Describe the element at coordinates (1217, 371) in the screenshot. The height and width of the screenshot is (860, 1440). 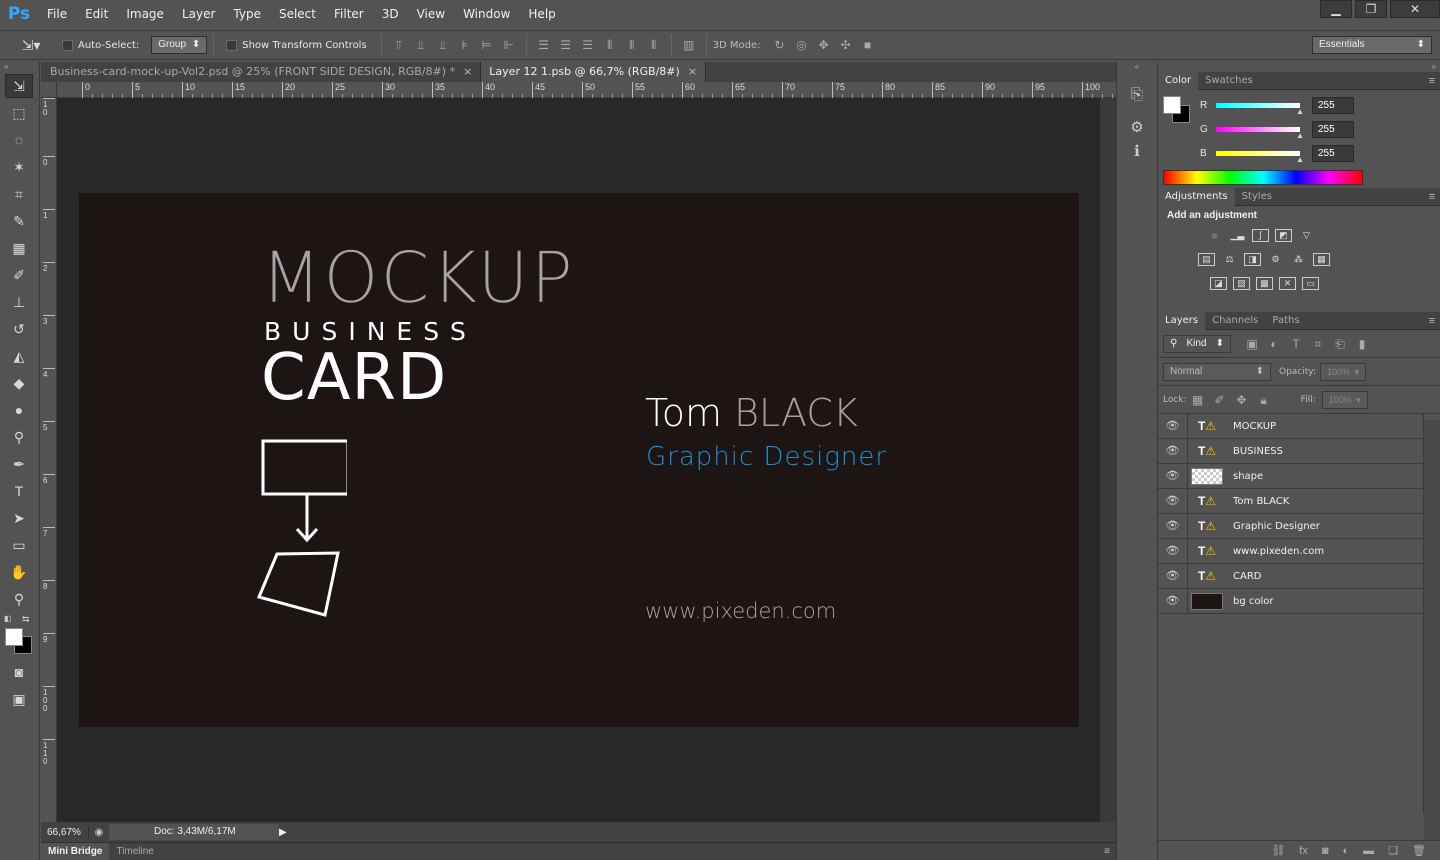
I see `blend-mode-dropdown: Normal ⬍` at that location.